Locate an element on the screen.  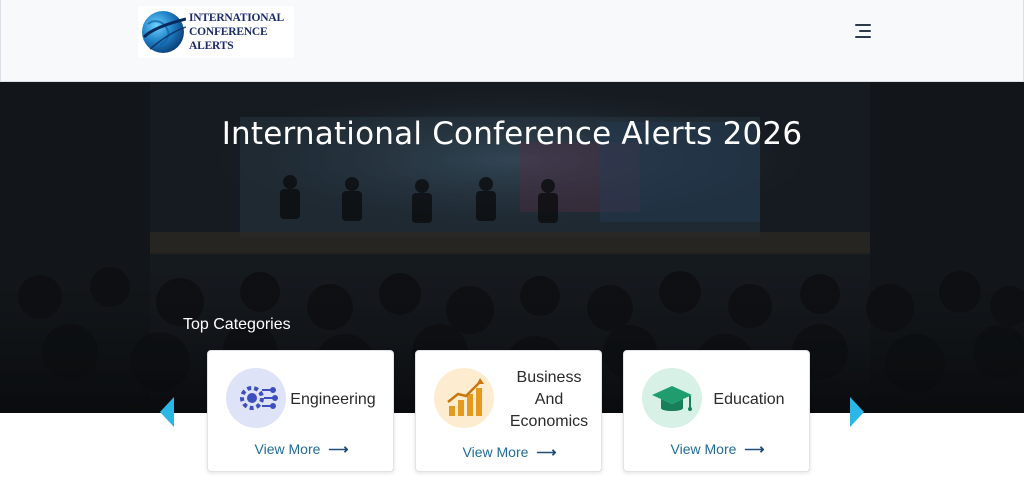
site-logo: INTERNATIONAL CONFERENCE ALERTS is located at coordinates (216, 32).